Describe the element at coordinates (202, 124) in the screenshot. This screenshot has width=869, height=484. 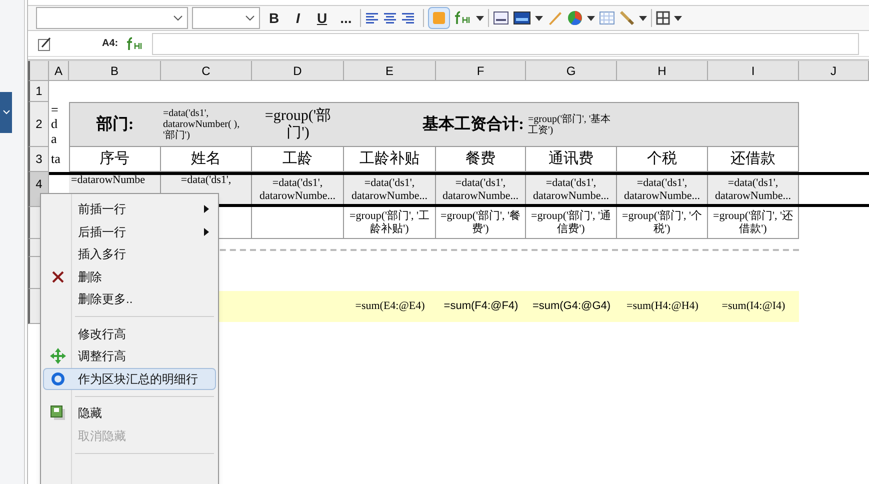
I see `table-cell-text: =data('ds1', datarowNumber( ), '部门')` at that location.